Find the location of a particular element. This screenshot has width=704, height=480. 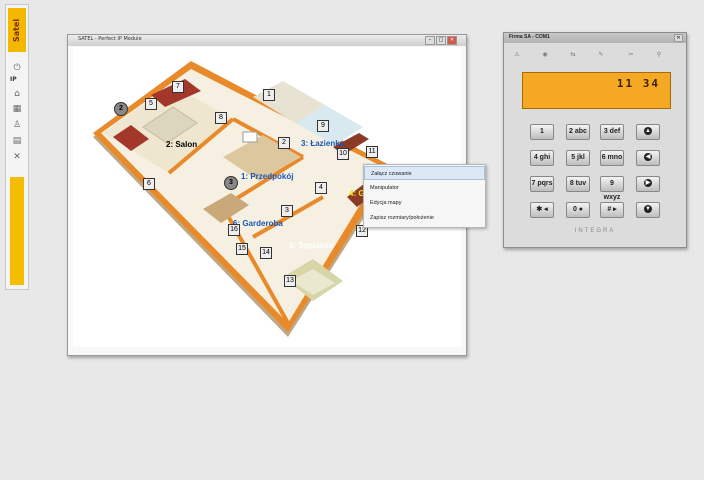

zone-number: 11 is located at coordinates (372, 152).